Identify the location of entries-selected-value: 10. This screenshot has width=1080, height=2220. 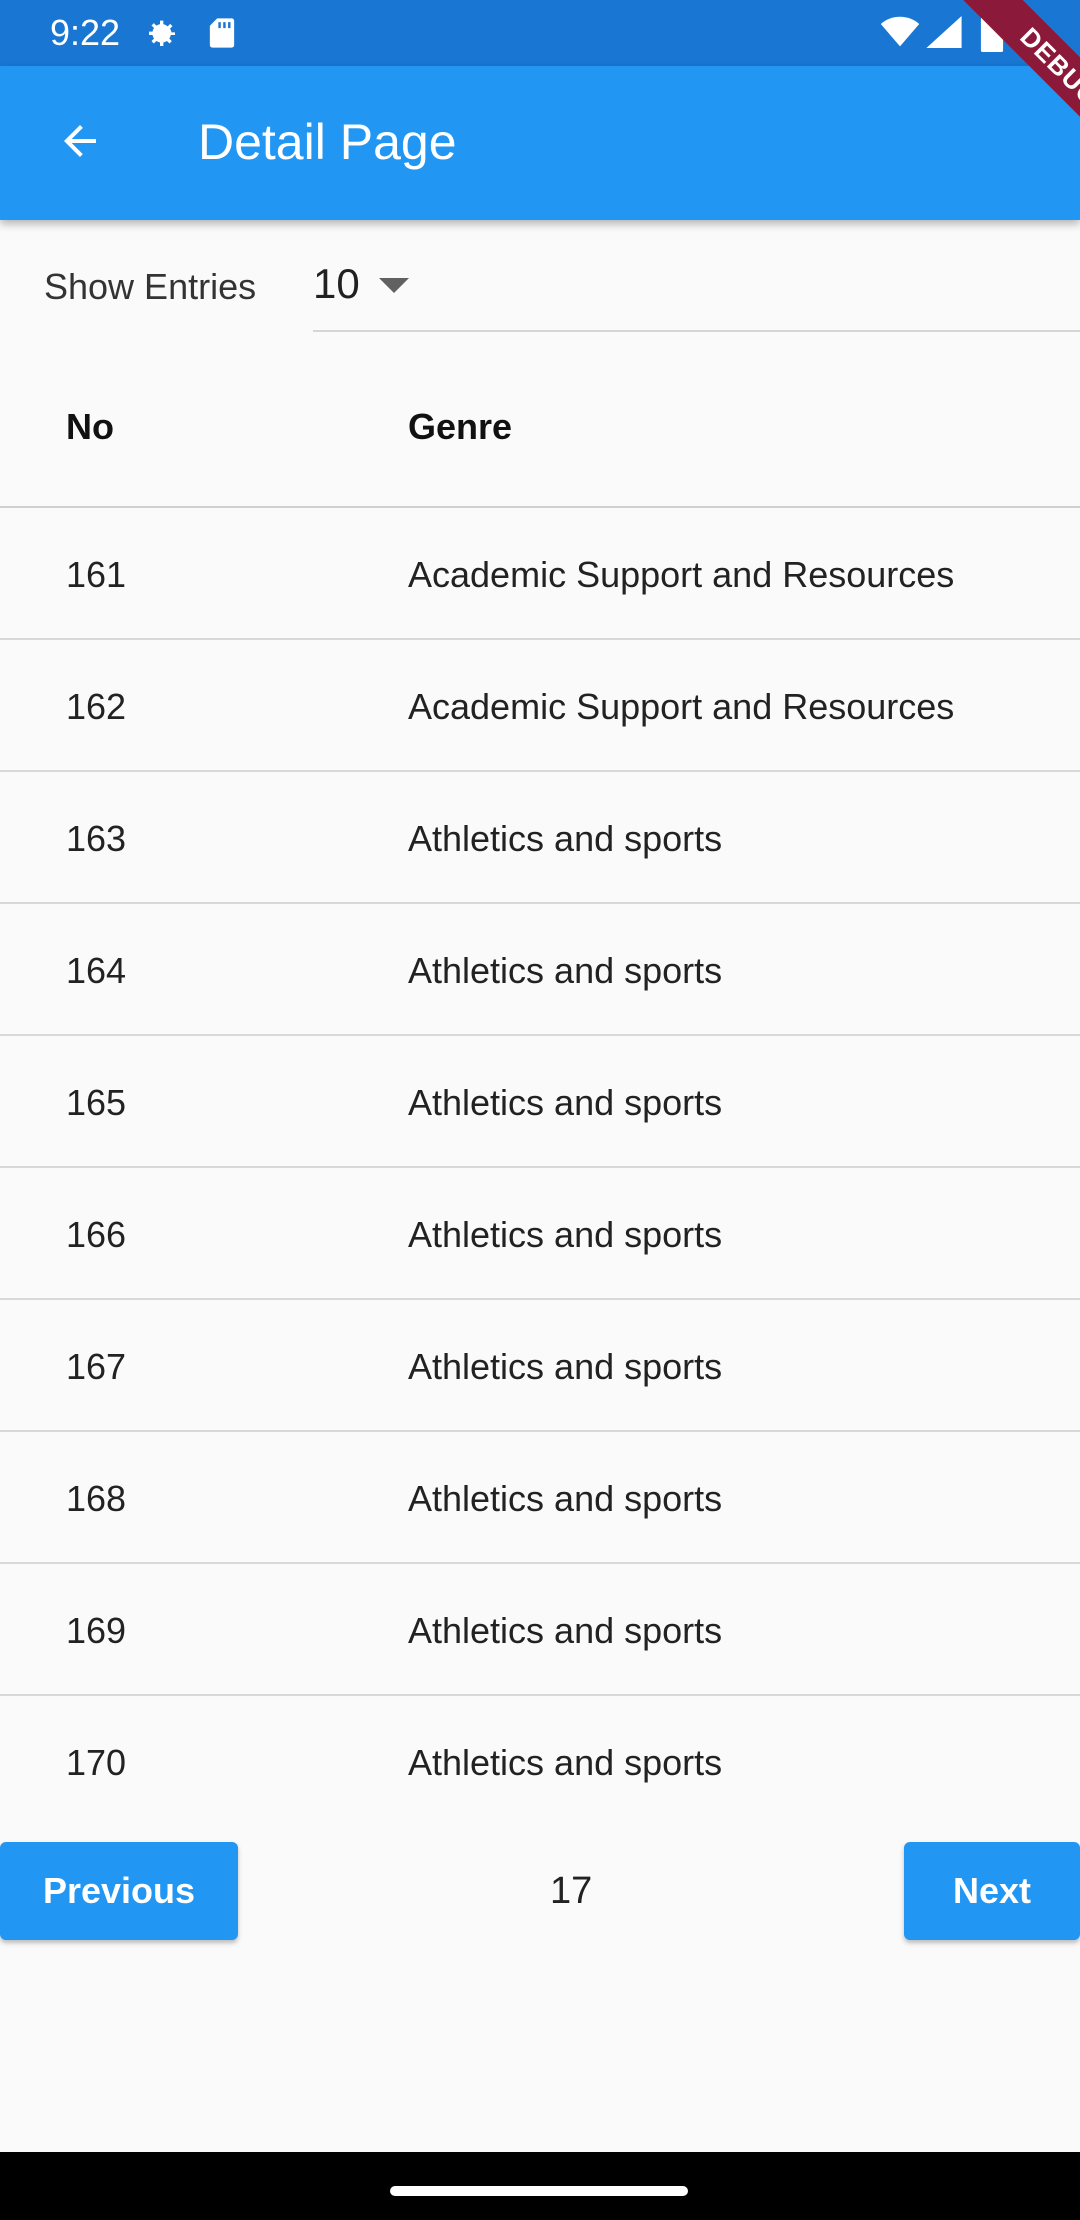
(336, 283).